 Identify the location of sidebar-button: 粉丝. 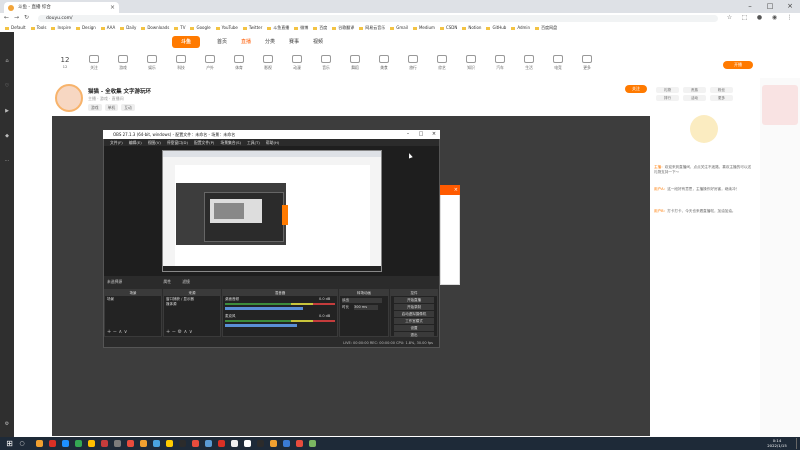
(721, 90).